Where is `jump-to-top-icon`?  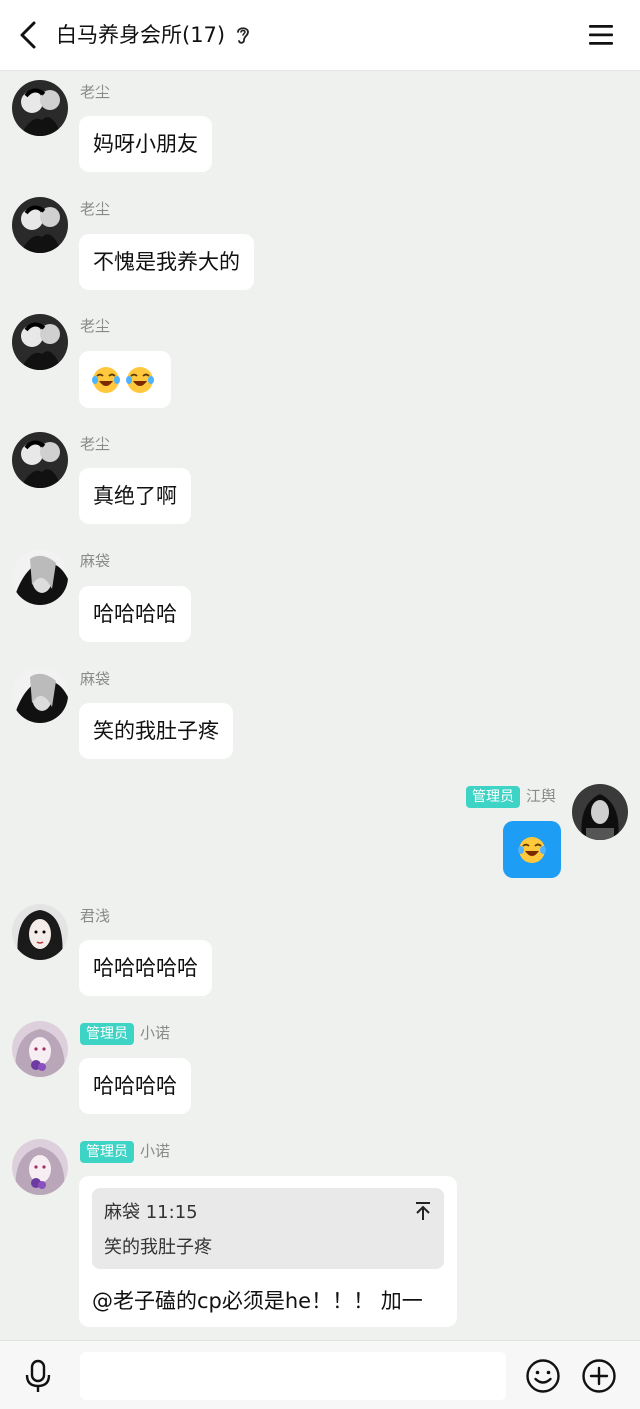 jump-to-top-icon is located at coordinates (423, 1211).